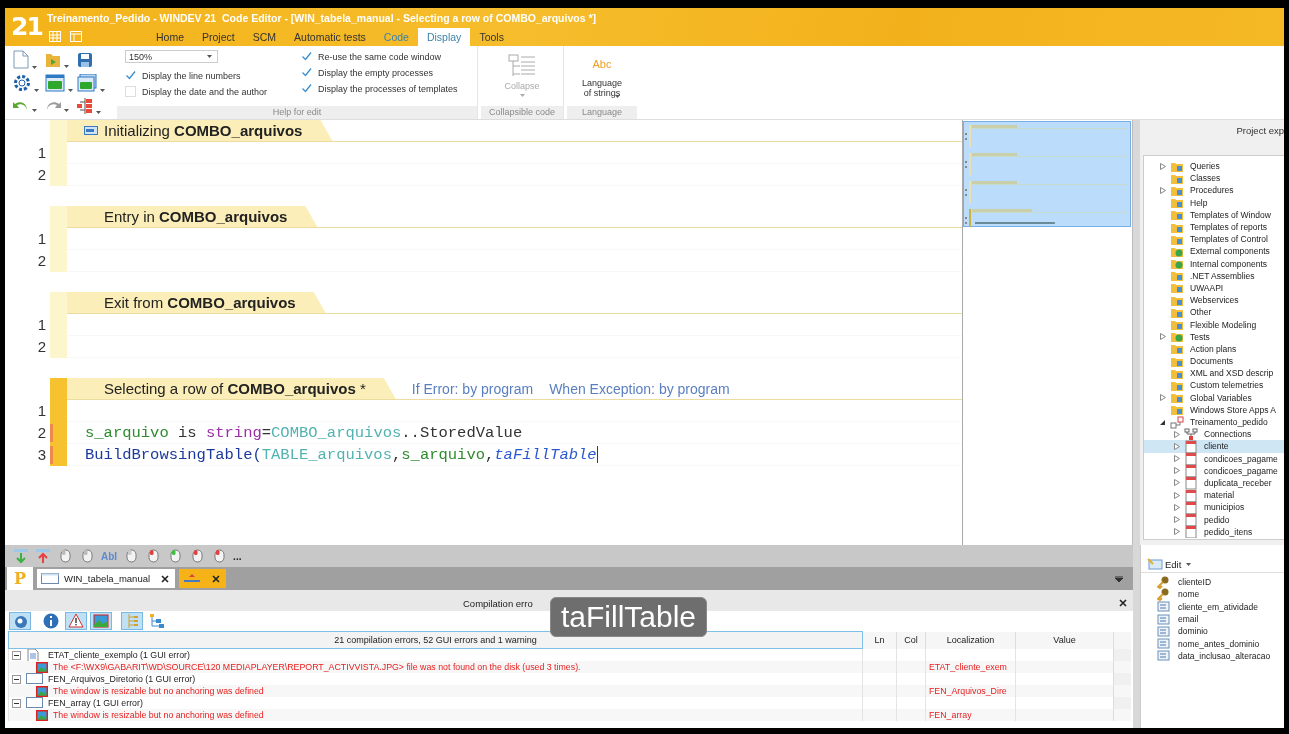  I want to click on tree-item: Webservices, so click(1214, 300).